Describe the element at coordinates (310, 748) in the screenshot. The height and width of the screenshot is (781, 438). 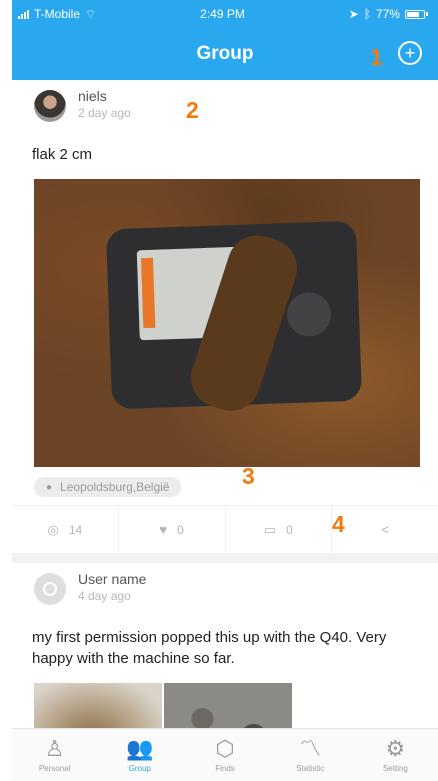
I see `chart-icon: 〽` at that location.